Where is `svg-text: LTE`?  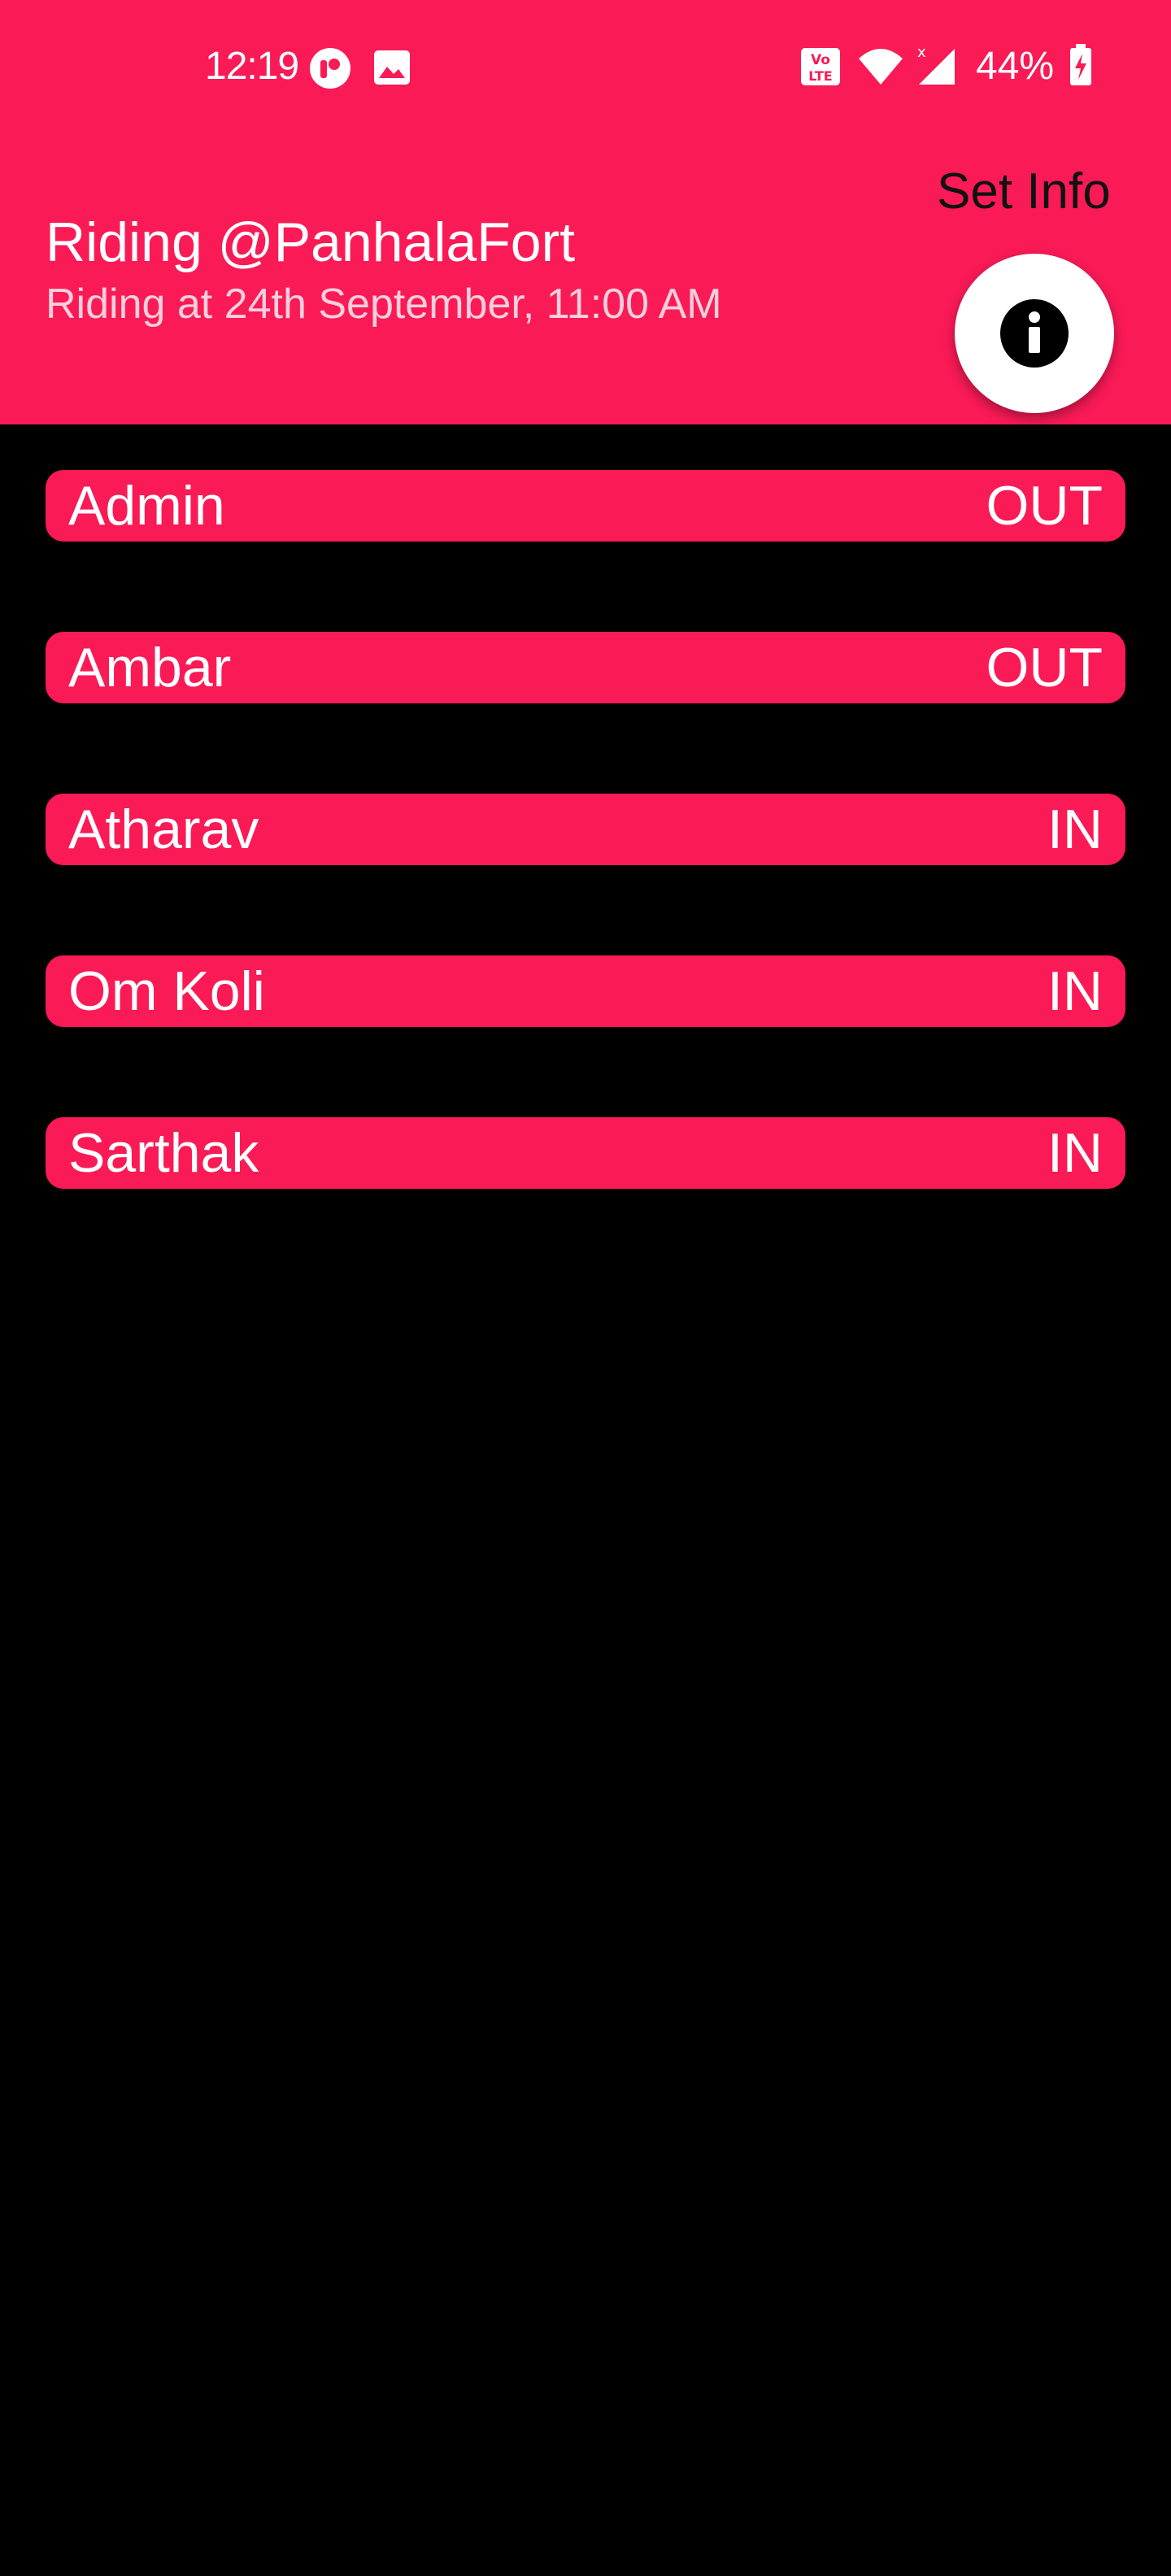
svg-text: LTE is located at coordinates (820, 76).